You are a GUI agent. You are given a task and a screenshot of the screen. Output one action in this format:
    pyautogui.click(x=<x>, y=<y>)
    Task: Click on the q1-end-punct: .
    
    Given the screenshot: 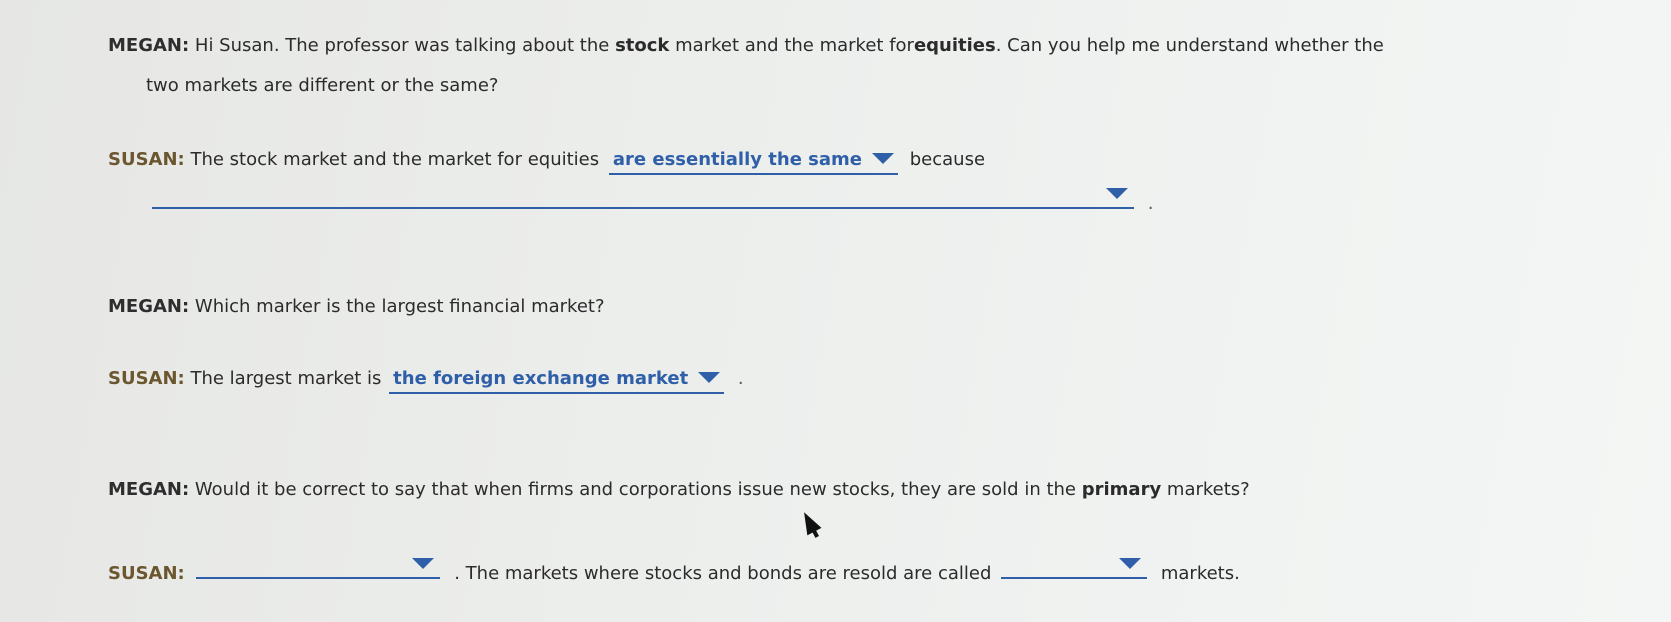 What is the action you would take?
    pyautogui.click(x=1150, y=203)
    